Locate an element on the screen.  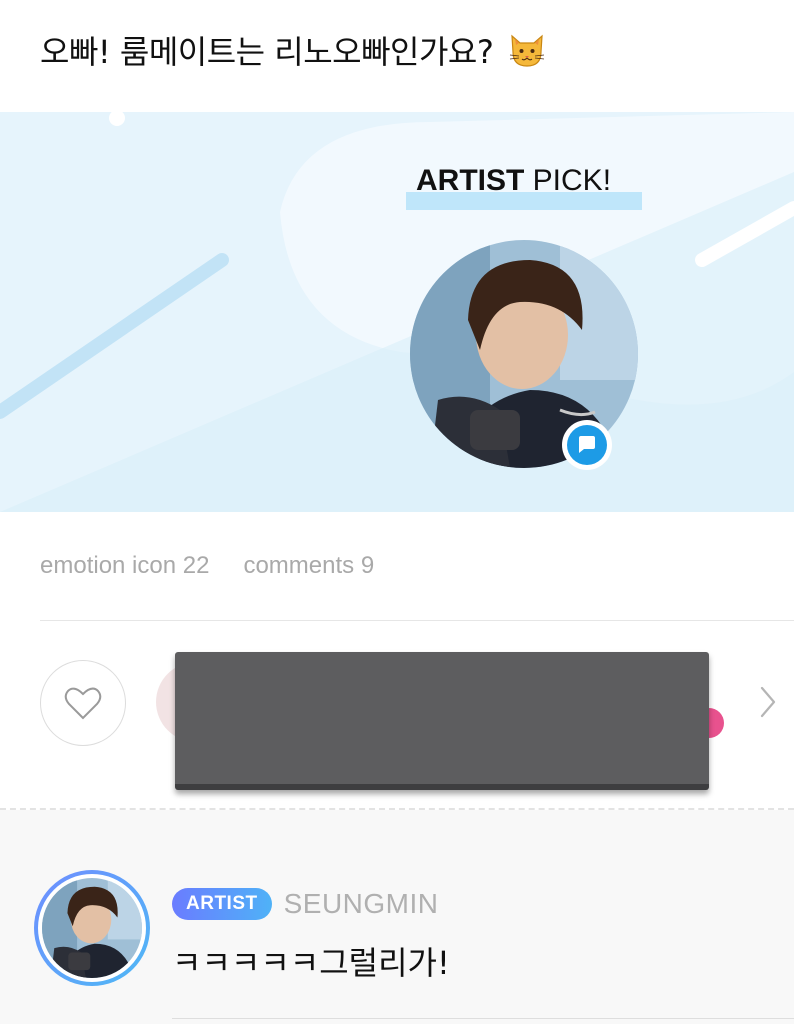
redaction-box is located at coordinates (442, 721).